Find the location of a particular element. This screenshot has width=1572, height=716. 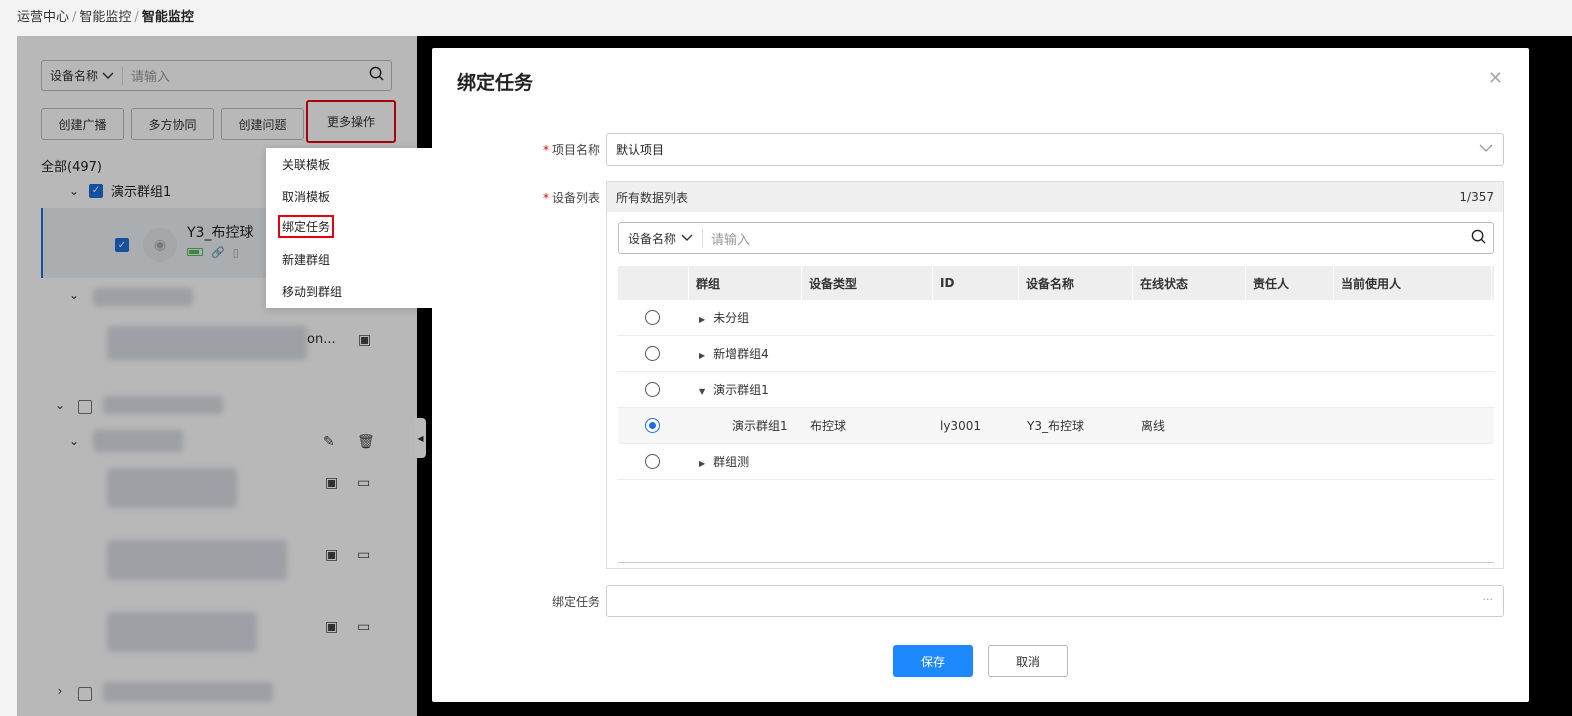

breadcrumb-current: 智能监控 is located at coordinates (167, 17).